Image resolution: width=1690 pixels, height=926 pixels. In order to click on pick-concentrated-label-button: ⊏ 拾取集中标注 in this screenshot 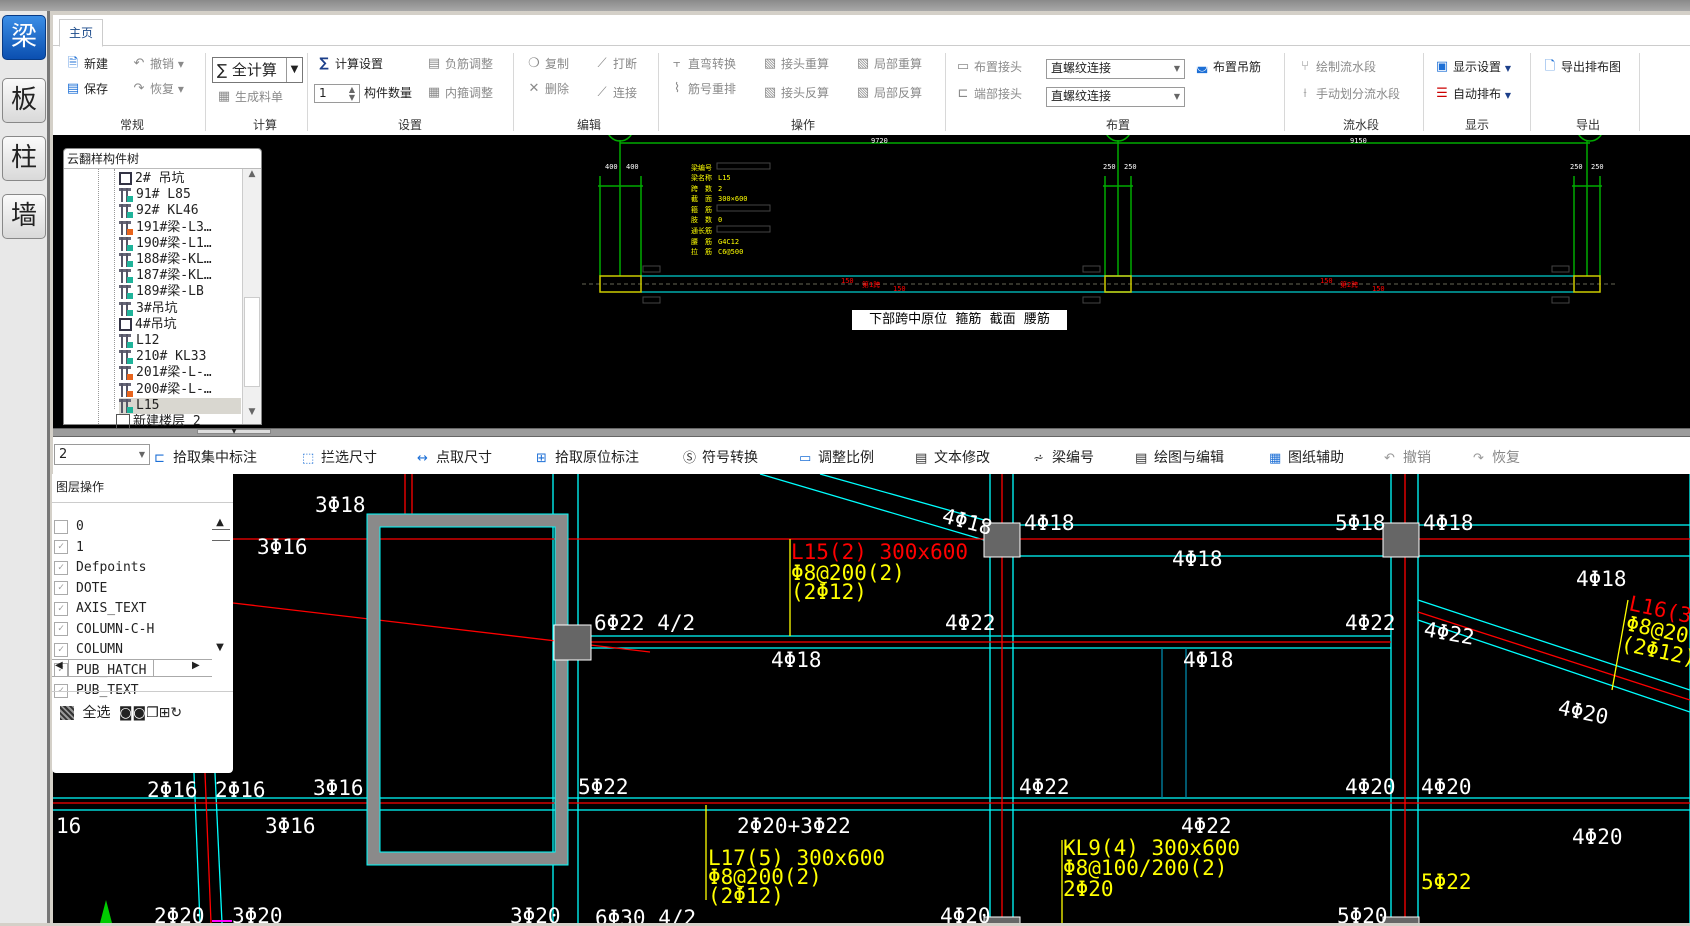, I will do `click(205, 457)`.